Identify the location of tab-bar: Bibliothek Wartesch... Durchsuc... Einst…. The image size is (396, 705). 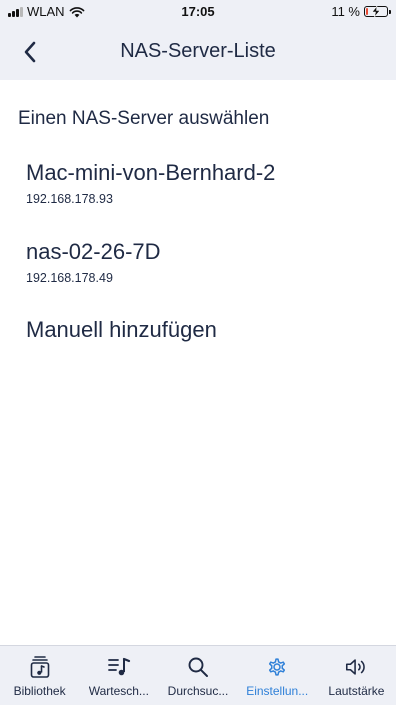
(198, 675).